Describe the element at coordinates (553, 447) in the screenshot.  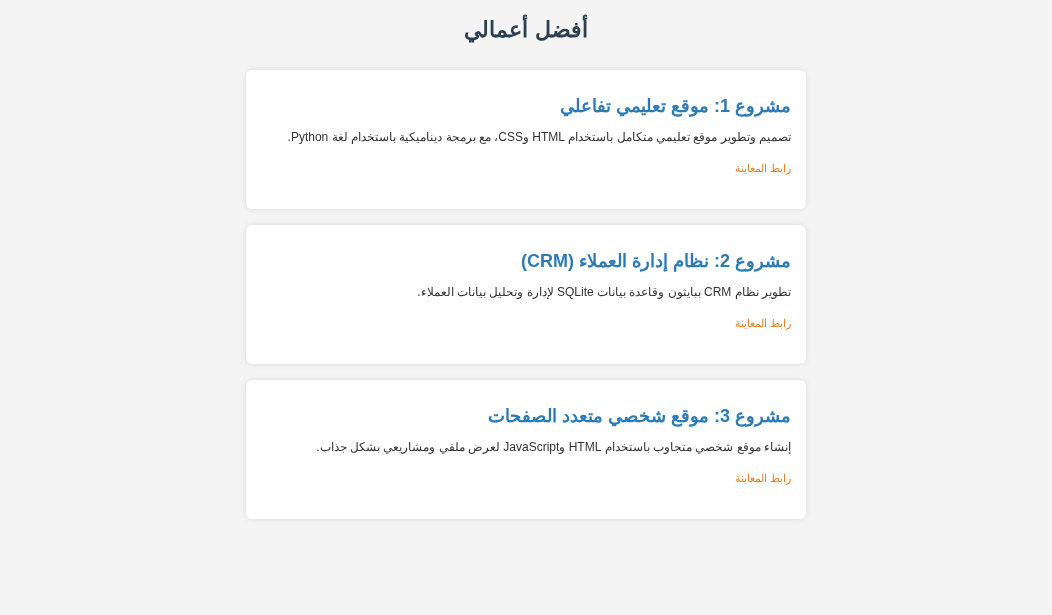
I see `project-description: إنشاء موقع شخصي متجاوب باستخدام HTML وJavaScript لعرض ملفي ومشاريعي بشكل جذاب.` at that location.